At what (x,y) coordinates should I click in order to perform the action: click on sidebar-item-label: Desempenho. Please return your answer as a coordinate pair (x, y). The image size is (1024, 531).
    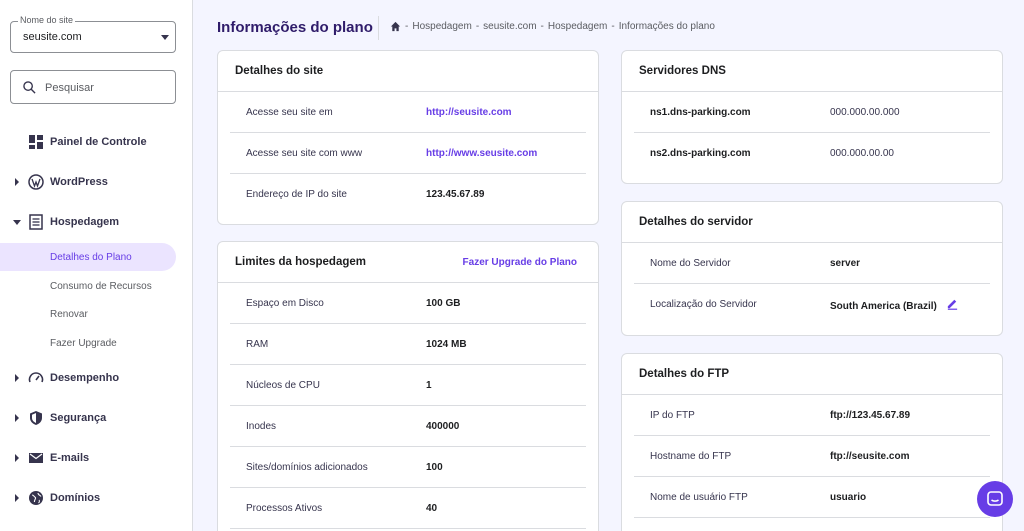
    Looking at the image, I should click on (85, 378).